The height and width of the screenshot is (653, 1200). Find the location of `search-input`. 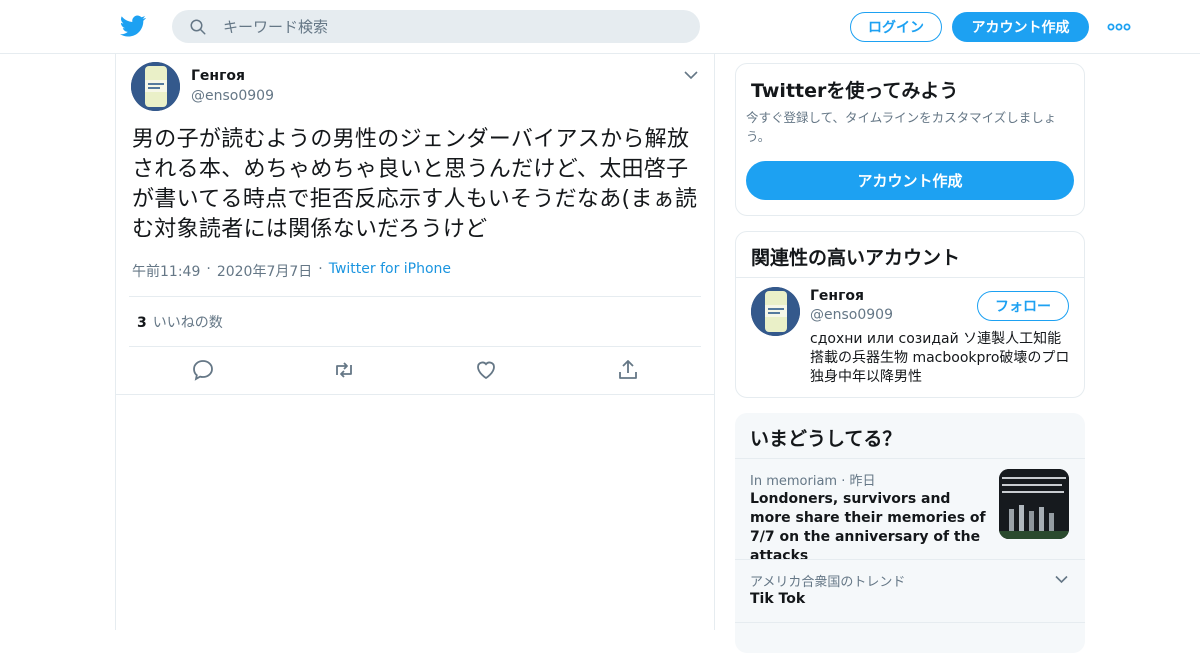

search-input is located at coordinates (453, 26).